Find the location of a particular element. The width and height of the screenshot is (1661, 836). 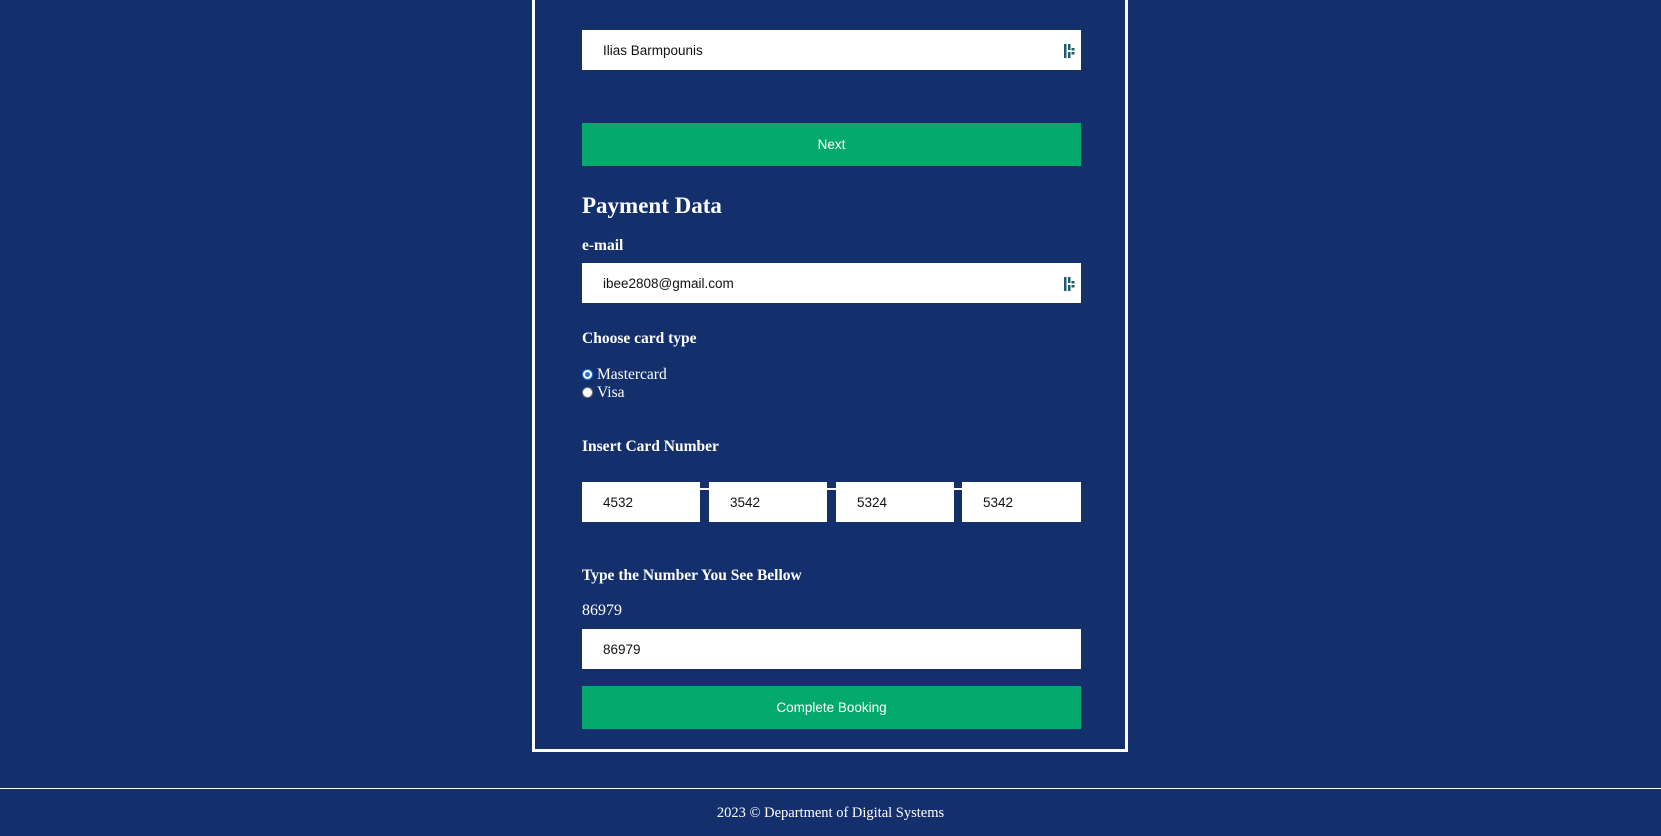

captcha-input is located at coordinates (831, 649).